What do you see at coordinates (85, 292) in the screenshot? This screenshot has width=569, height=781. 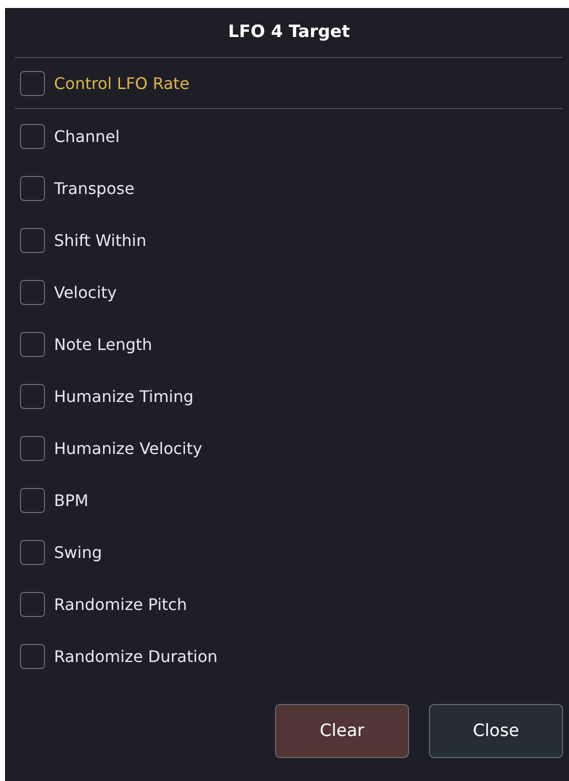 I see `option-label: Velocity` at bounding box center [85, 292].